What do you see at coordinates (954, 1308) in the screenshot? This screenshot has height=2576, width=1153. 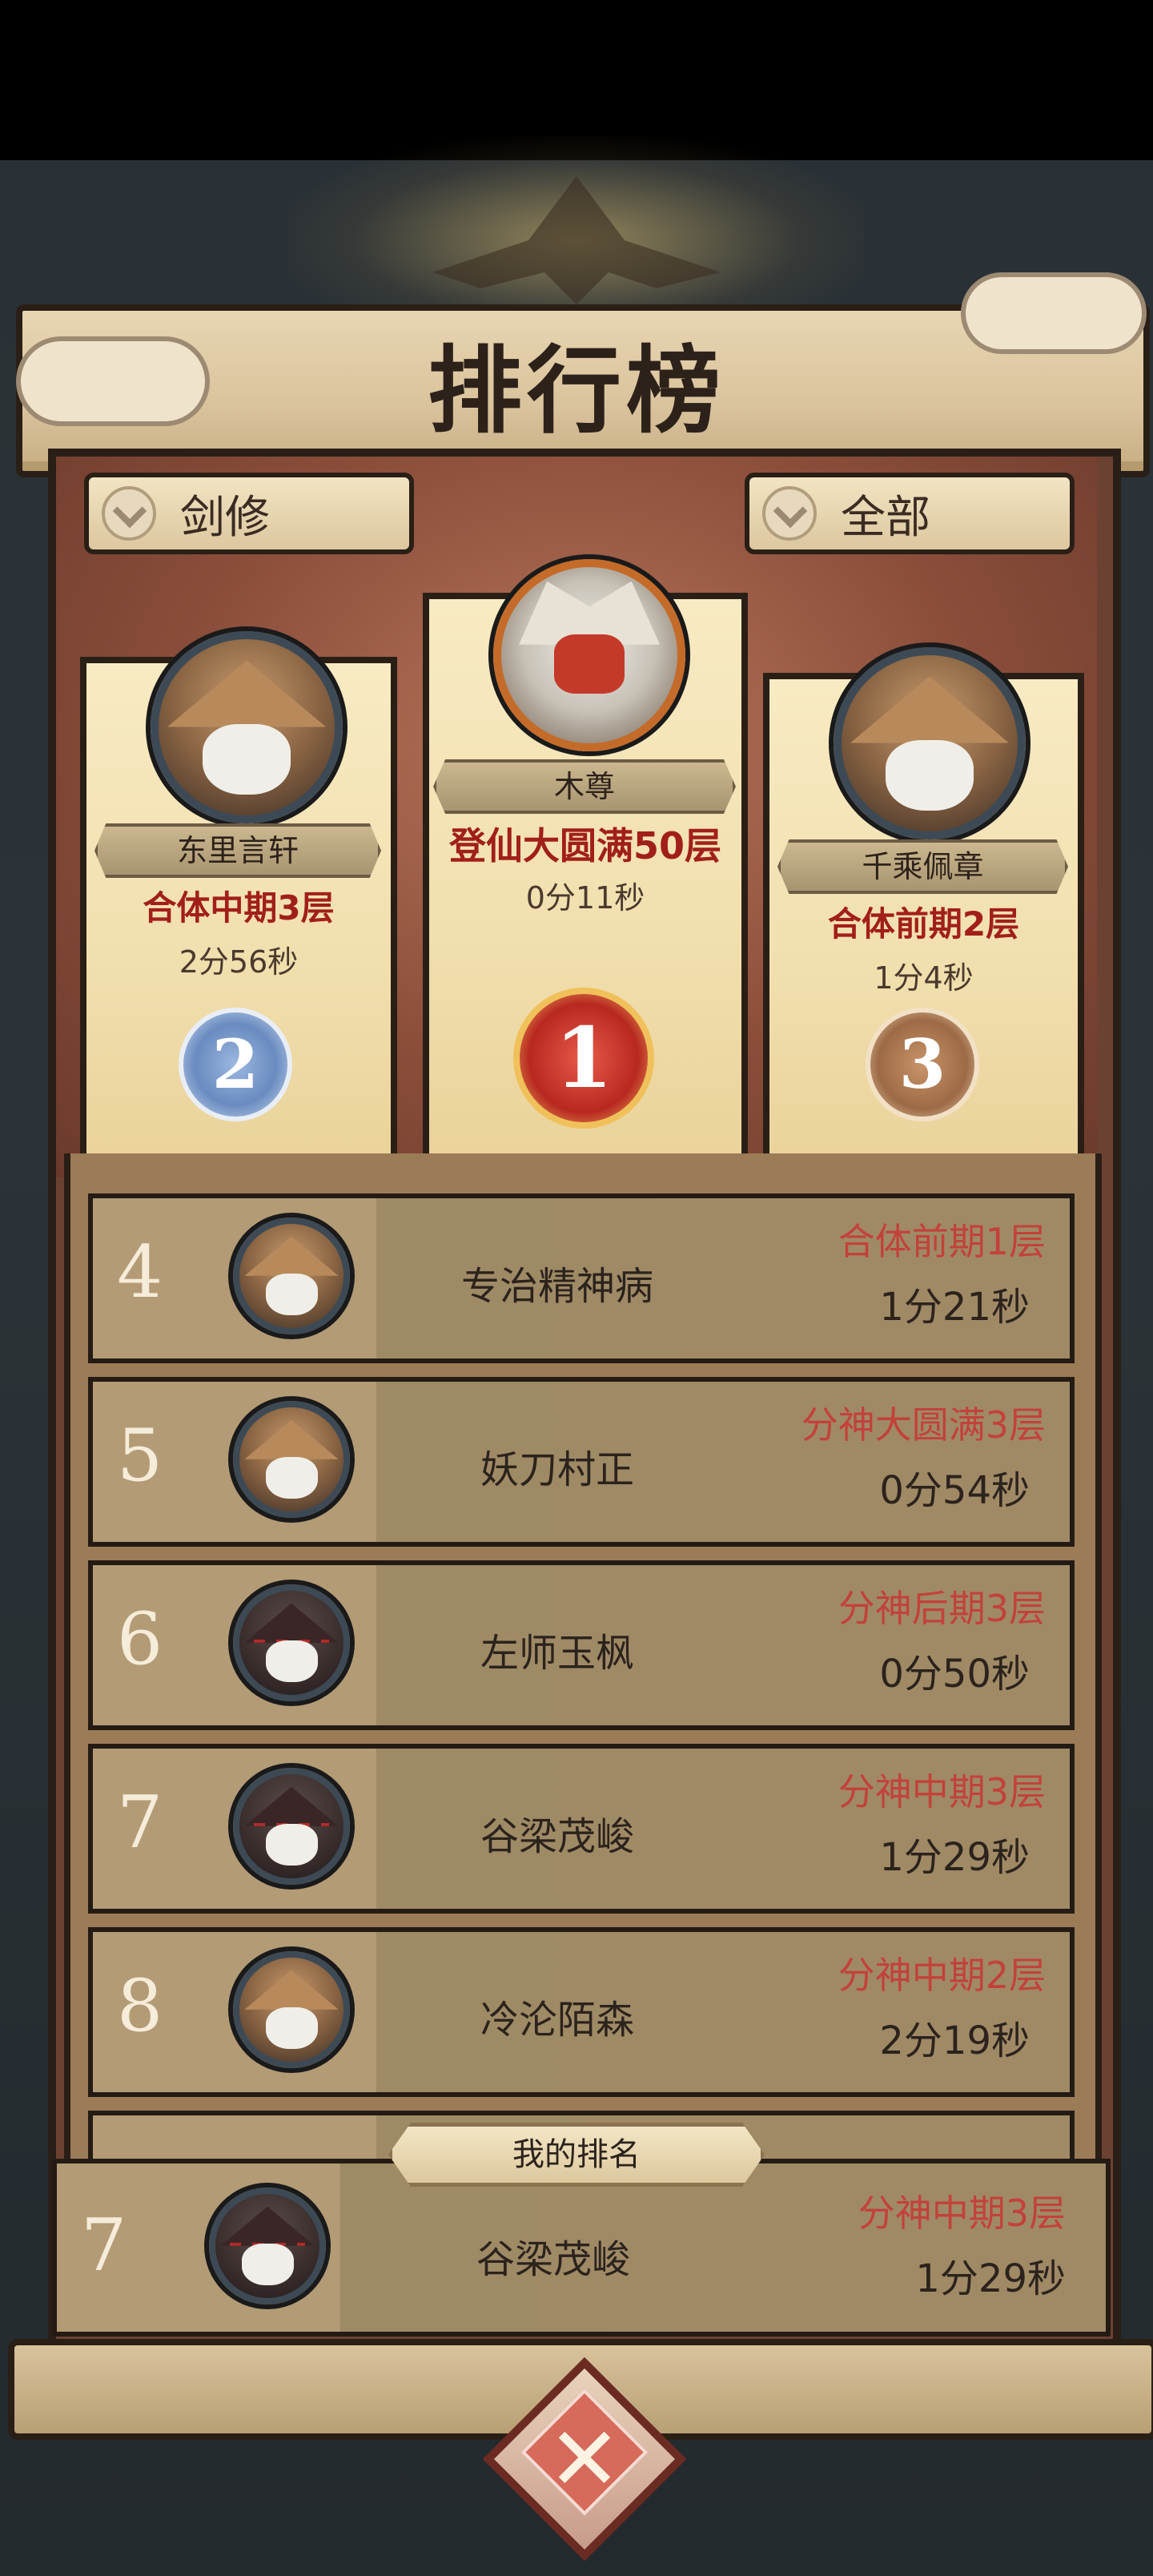 I see `row-time: 1分21秒` at bounding box center [954, 1308].